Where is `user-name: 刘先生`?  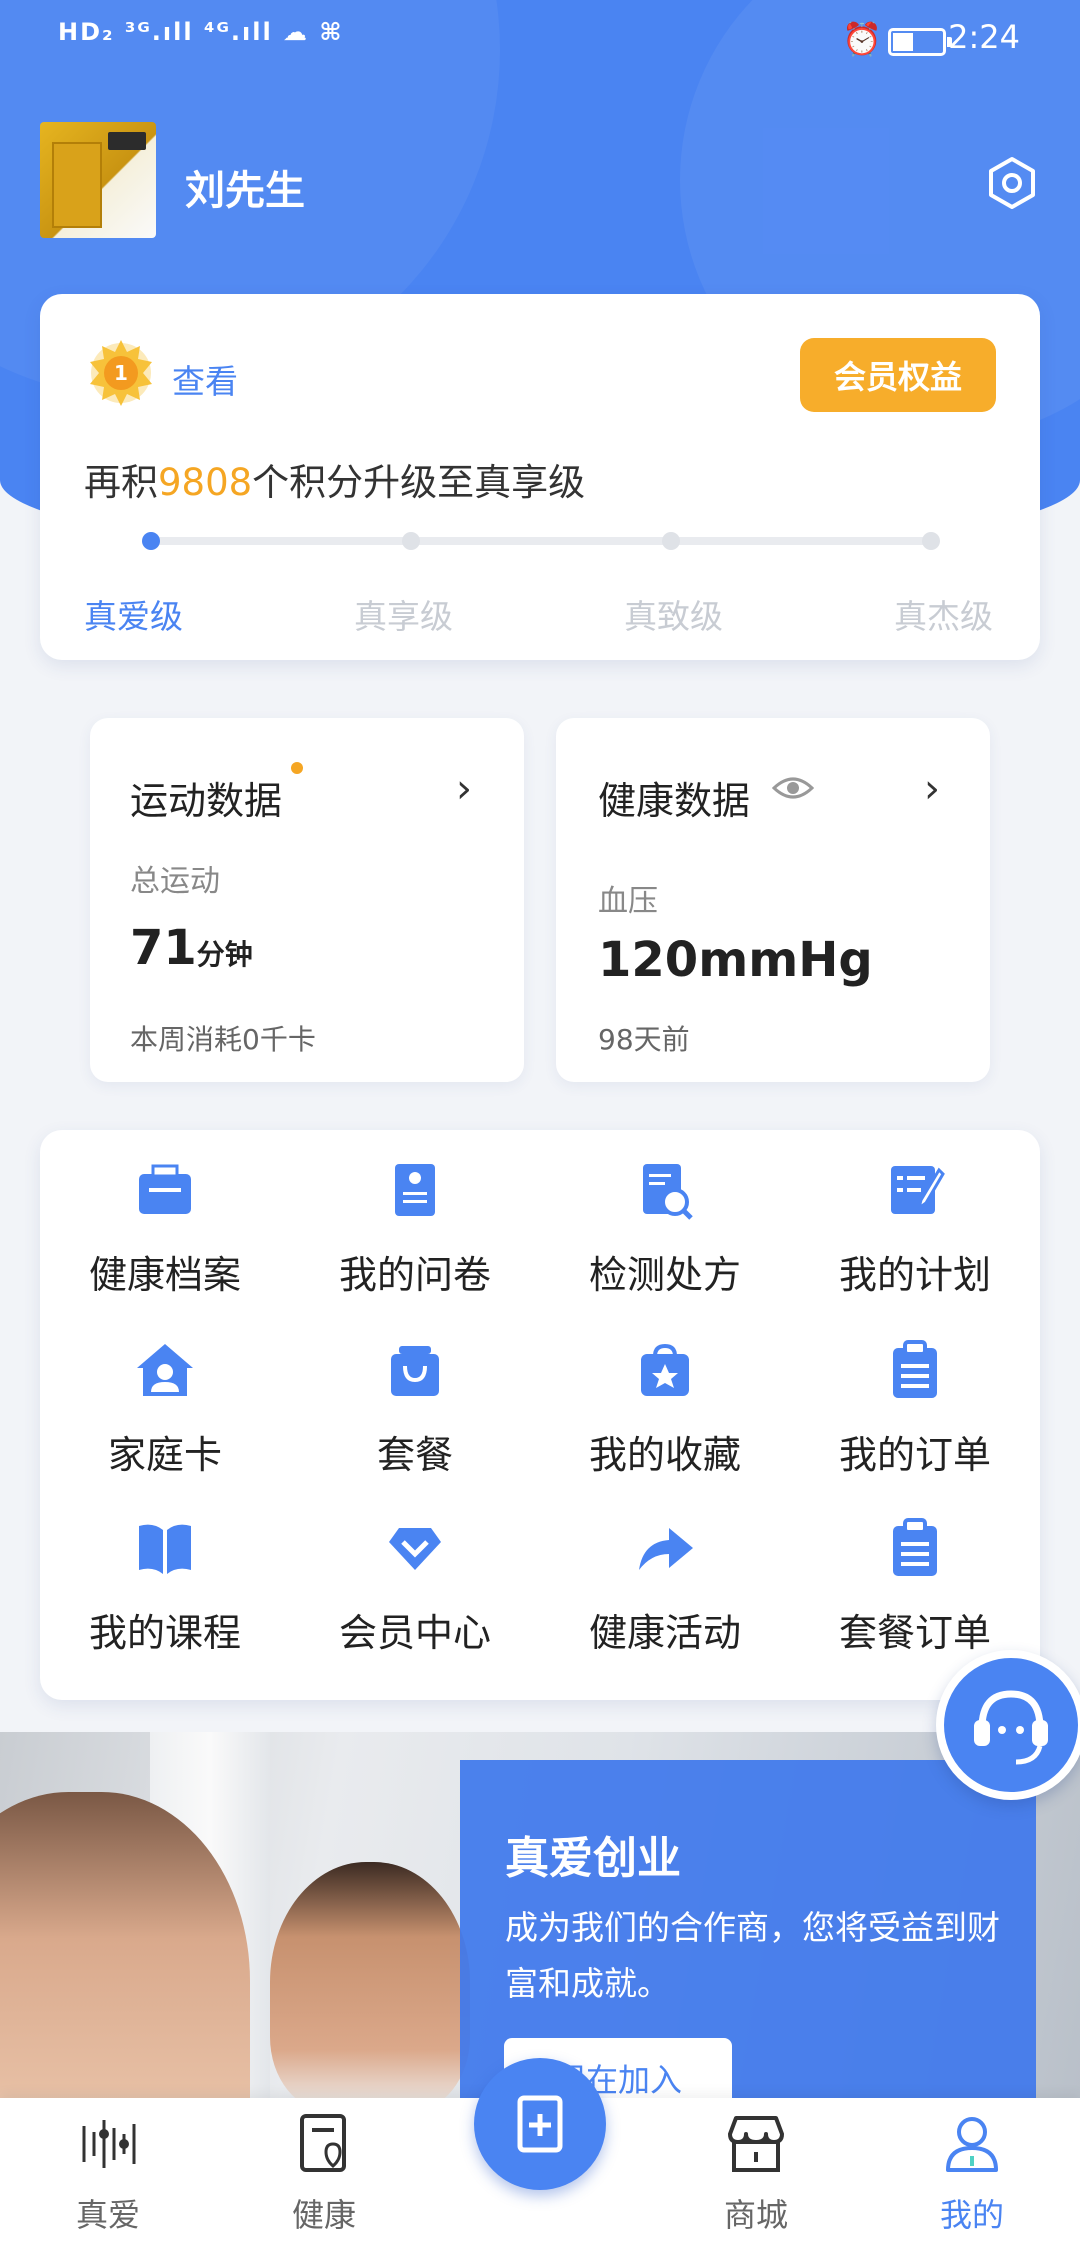 user-name: 刘先生 is located at coordinates (245, 191).